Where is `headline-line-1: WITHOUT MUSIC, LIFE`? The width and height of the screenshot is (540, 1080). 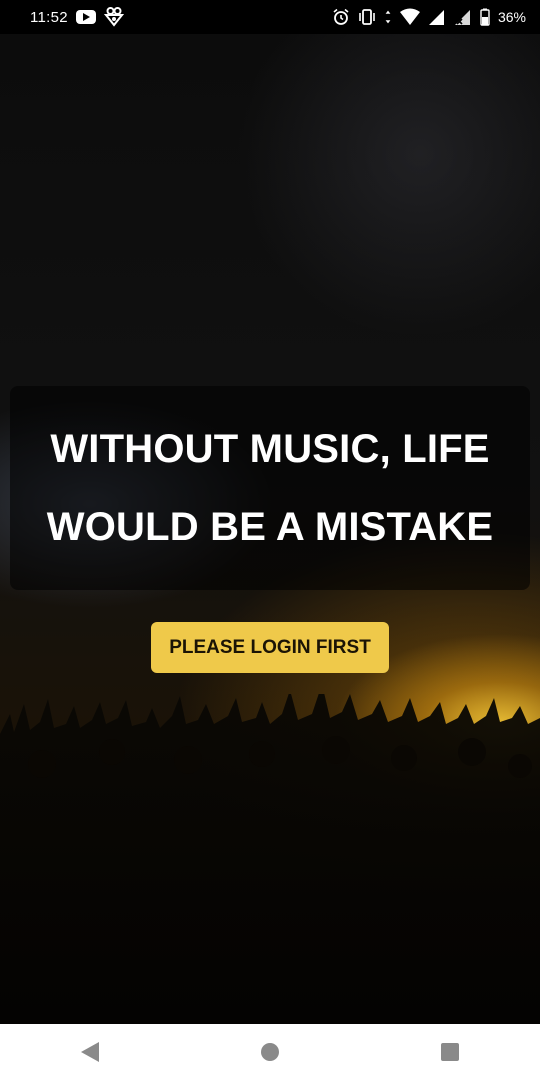
headline-line-1: WITHOUT MUSIC, LIFE is located at coordinates (270, 449).